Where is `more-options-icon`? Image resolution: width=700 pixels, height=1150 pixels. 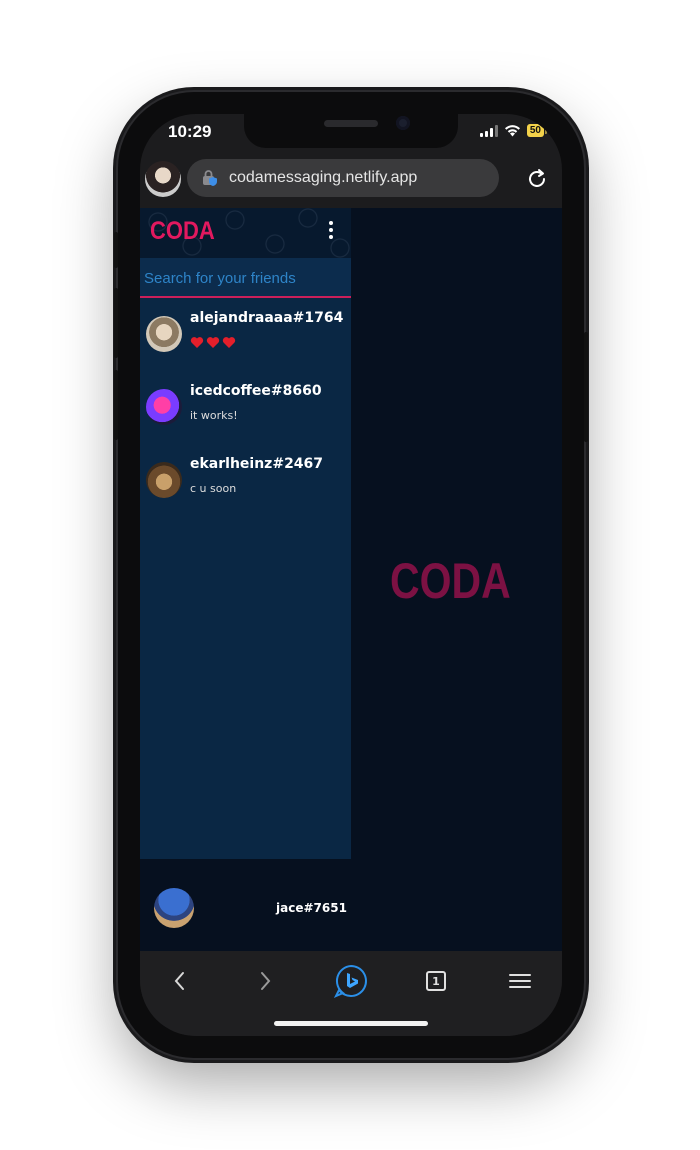 more-options-icon is located at coordinates (331, 232).